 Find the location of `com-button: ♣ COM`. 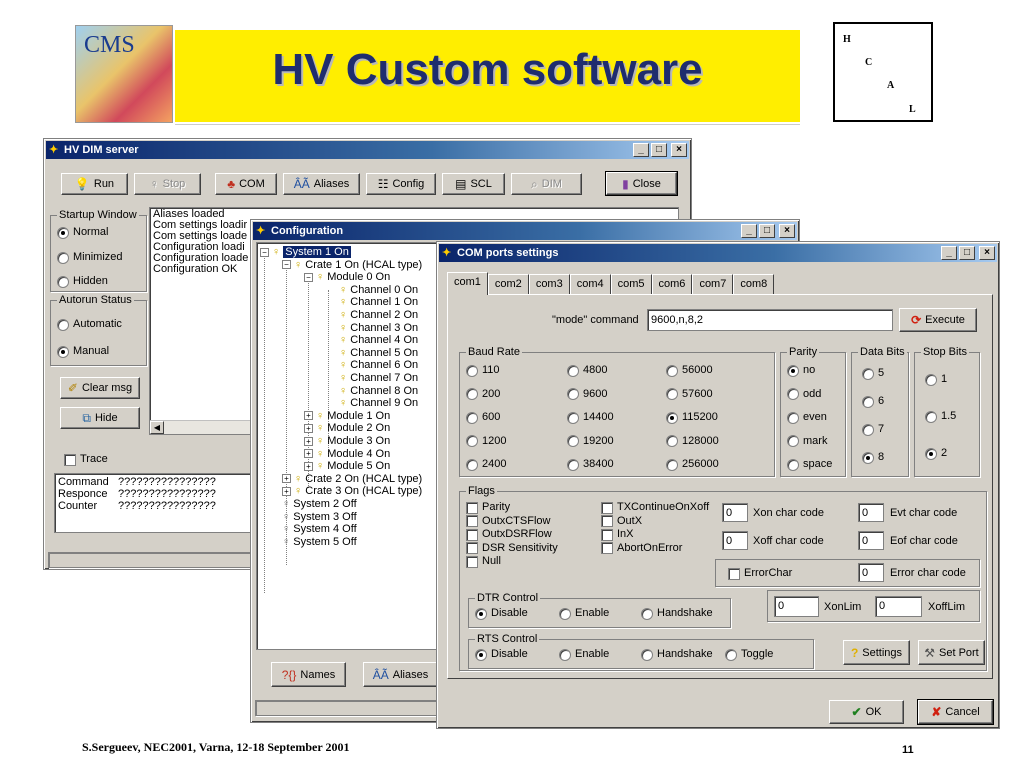

com-button: ♣ COM is located at coordinates (246, 184).